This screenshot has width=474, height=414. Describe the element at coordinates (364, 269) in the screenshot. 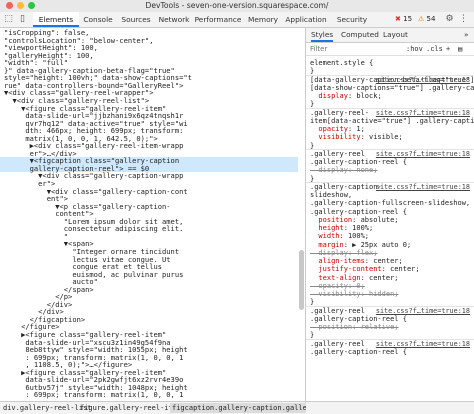

I see `css-declaration: justify-content: center;` at that location.